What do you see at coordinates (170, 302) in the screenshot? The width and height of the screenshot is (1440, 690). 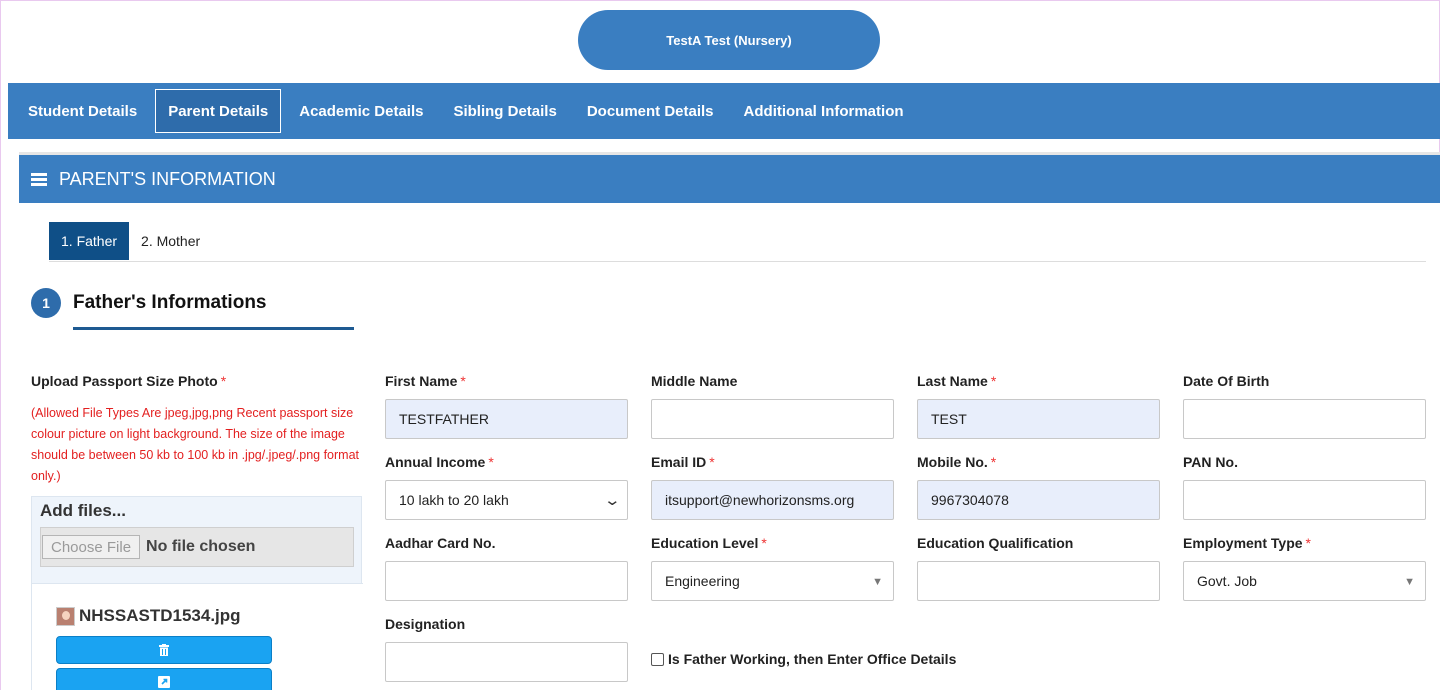 I see `section-title: Father's Informations` at bounding box center [170, 302].